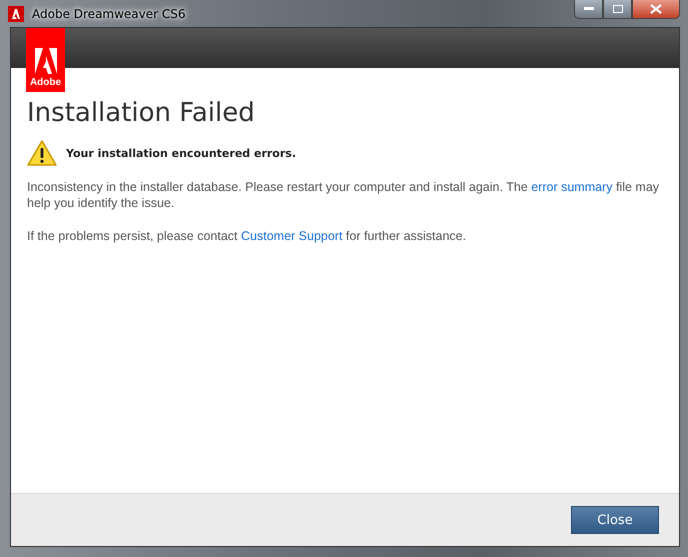  Describe the element at coordinates (46, 82) in the screenshot. I see `logo-text: Adobe` at that location.